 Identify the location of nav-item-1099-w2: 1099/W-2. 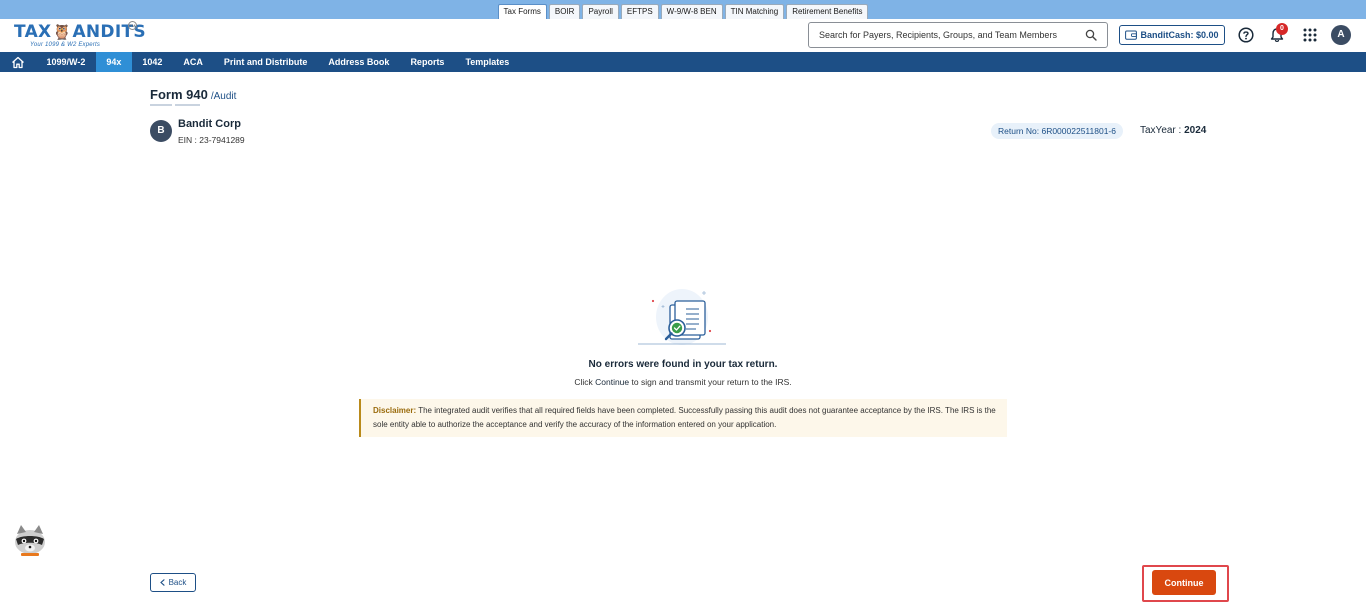
(66, 62).